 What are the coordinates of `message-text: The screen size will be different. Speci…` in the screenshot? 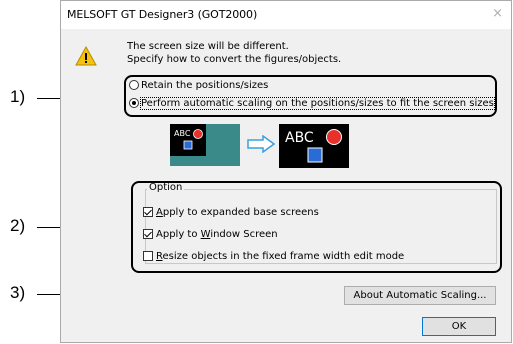 It's located at (234, 53).